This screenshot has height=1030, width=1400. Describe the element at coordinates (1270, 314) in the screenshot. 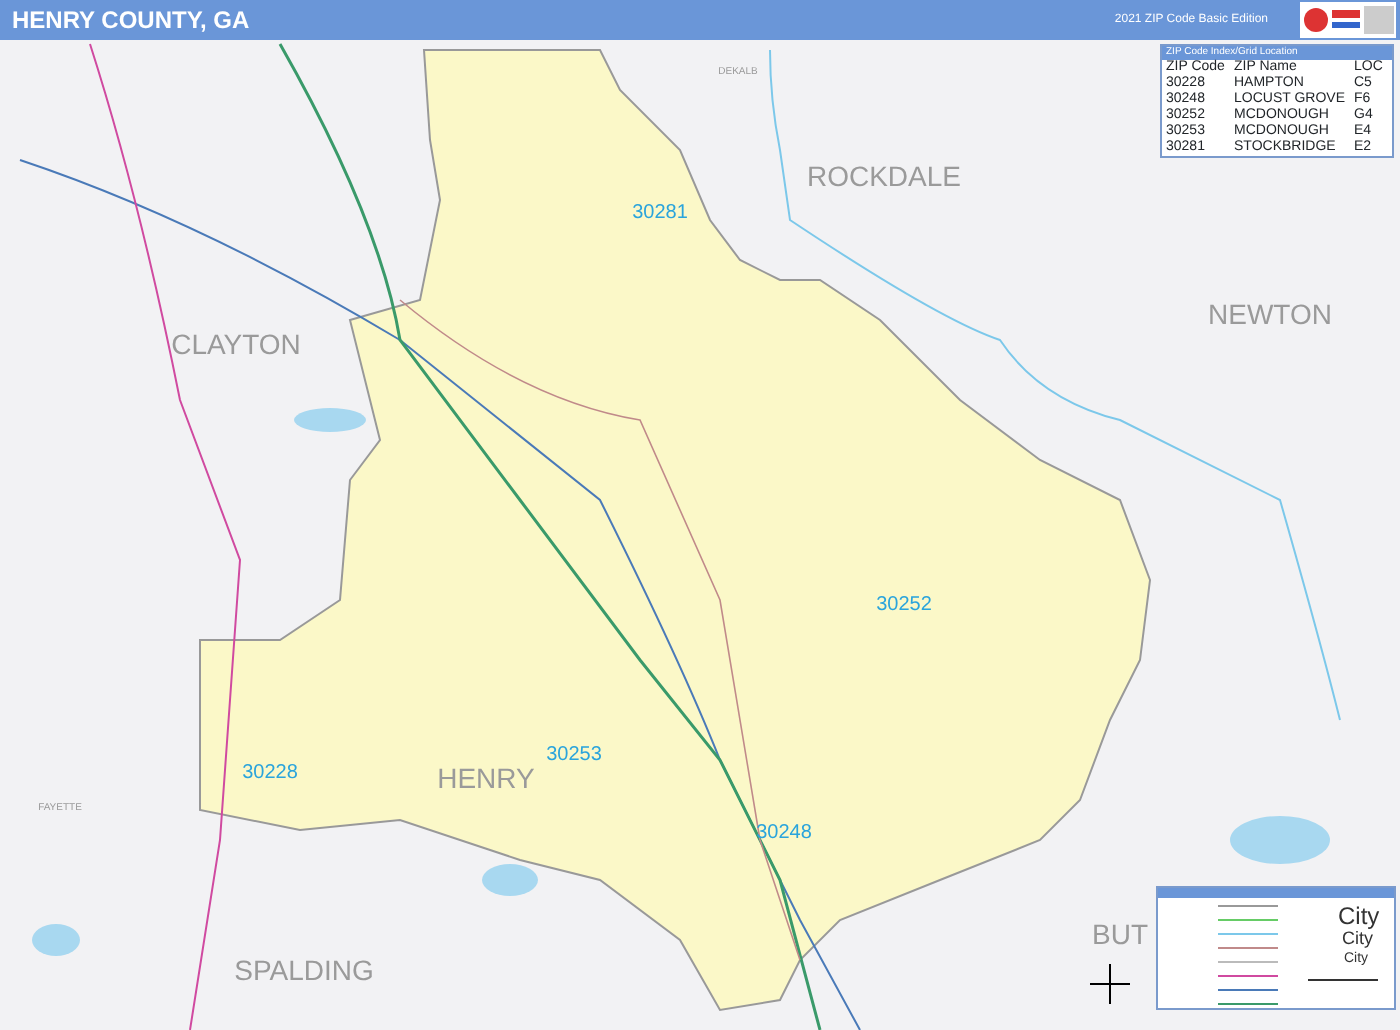

I see `county-label: NEWTON` at that location.